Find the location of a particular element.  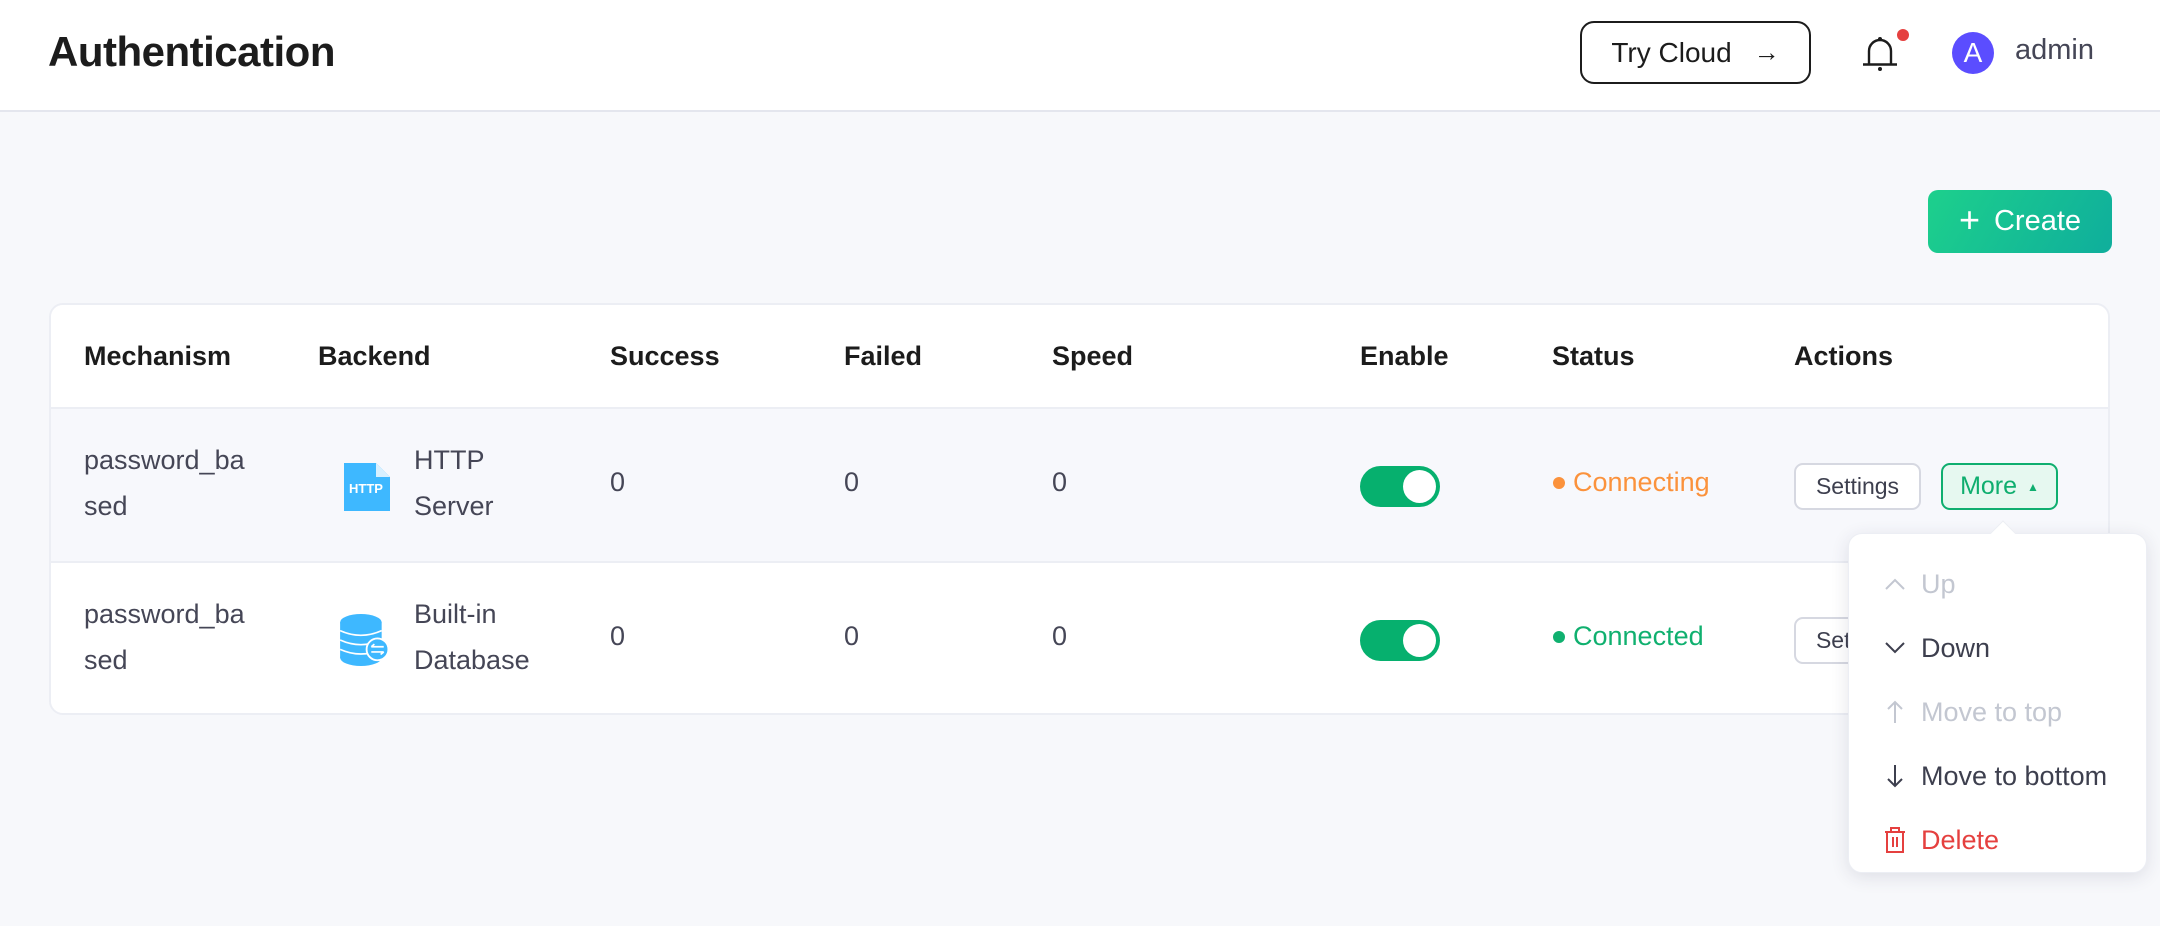

bell-icon is located at coordinates (1880, 54).